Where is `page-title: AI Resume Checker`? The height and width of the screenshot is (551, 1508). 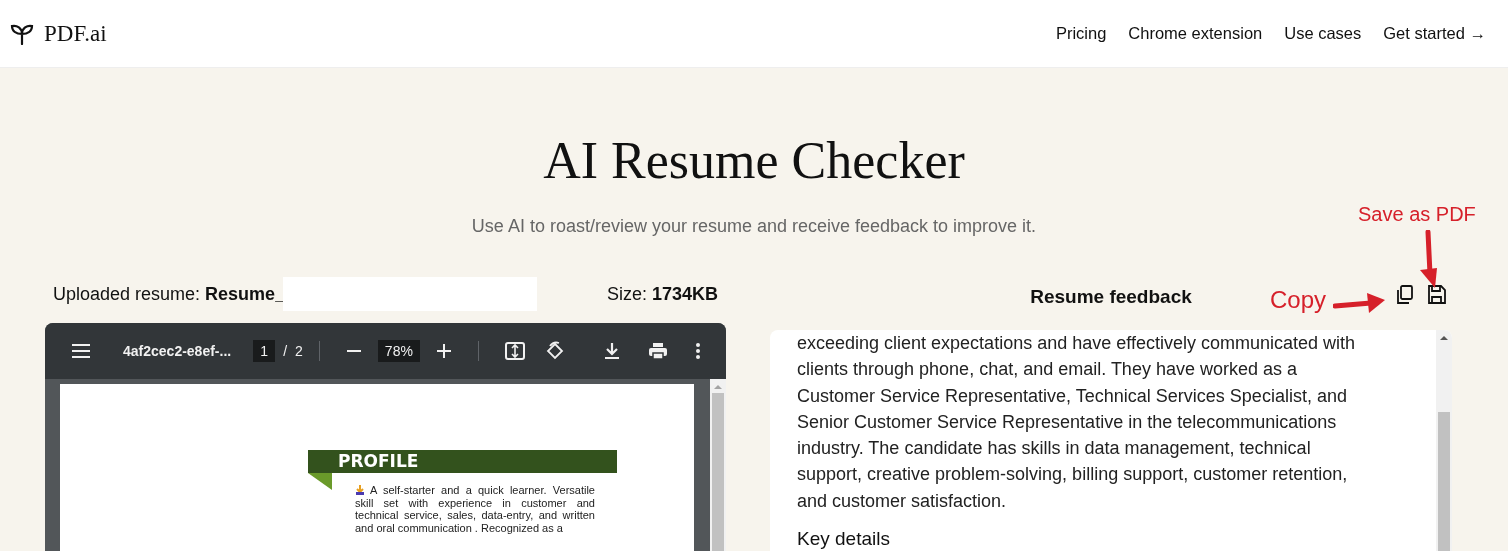 page-title: AI Resume Checker is located at coordinates (754, 161).